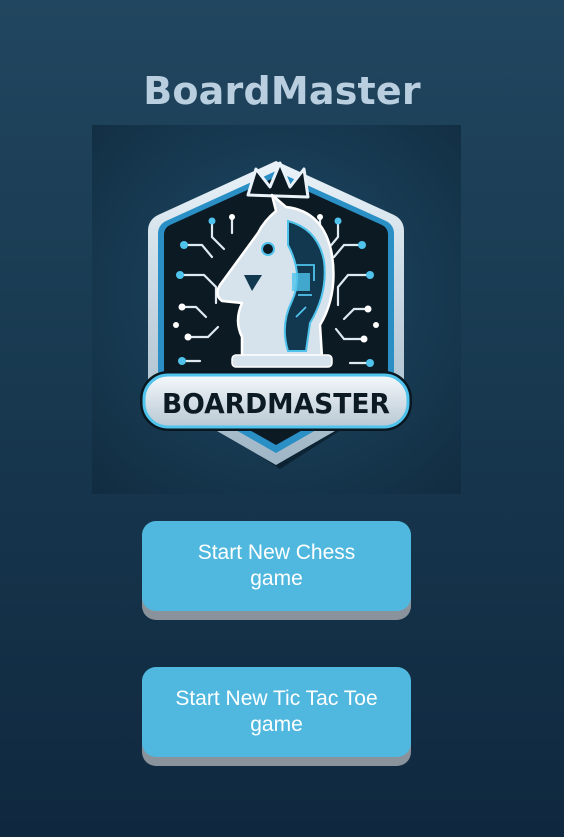 Image resolution: width=564 pixels, height=837 pixels. I want to click on start-chess-button: Start New Chess game, so click(276, 566).